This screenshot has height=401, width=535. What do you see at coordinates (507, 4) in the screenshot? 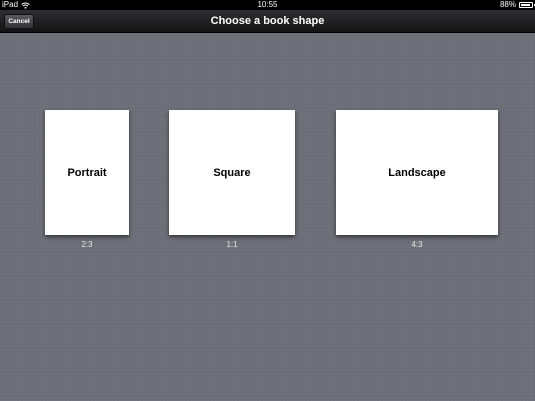
I see `battery-percent: 88%` at bounding box center [507, 4].